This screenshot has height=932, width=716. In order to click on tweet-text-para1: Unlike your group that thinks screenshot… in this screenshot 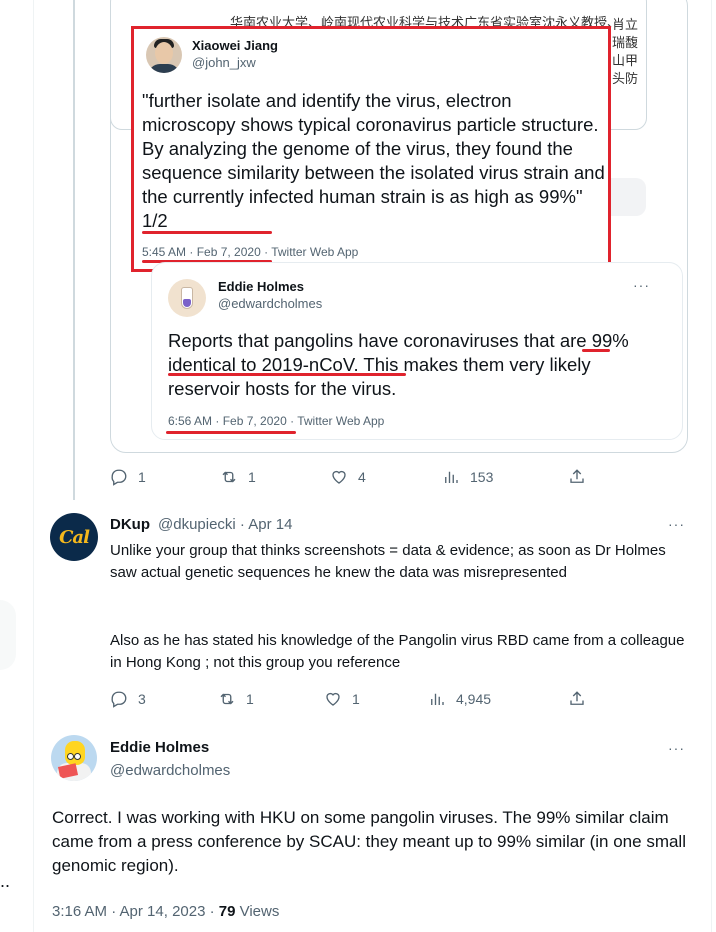, I will do `click(388, 561)`.